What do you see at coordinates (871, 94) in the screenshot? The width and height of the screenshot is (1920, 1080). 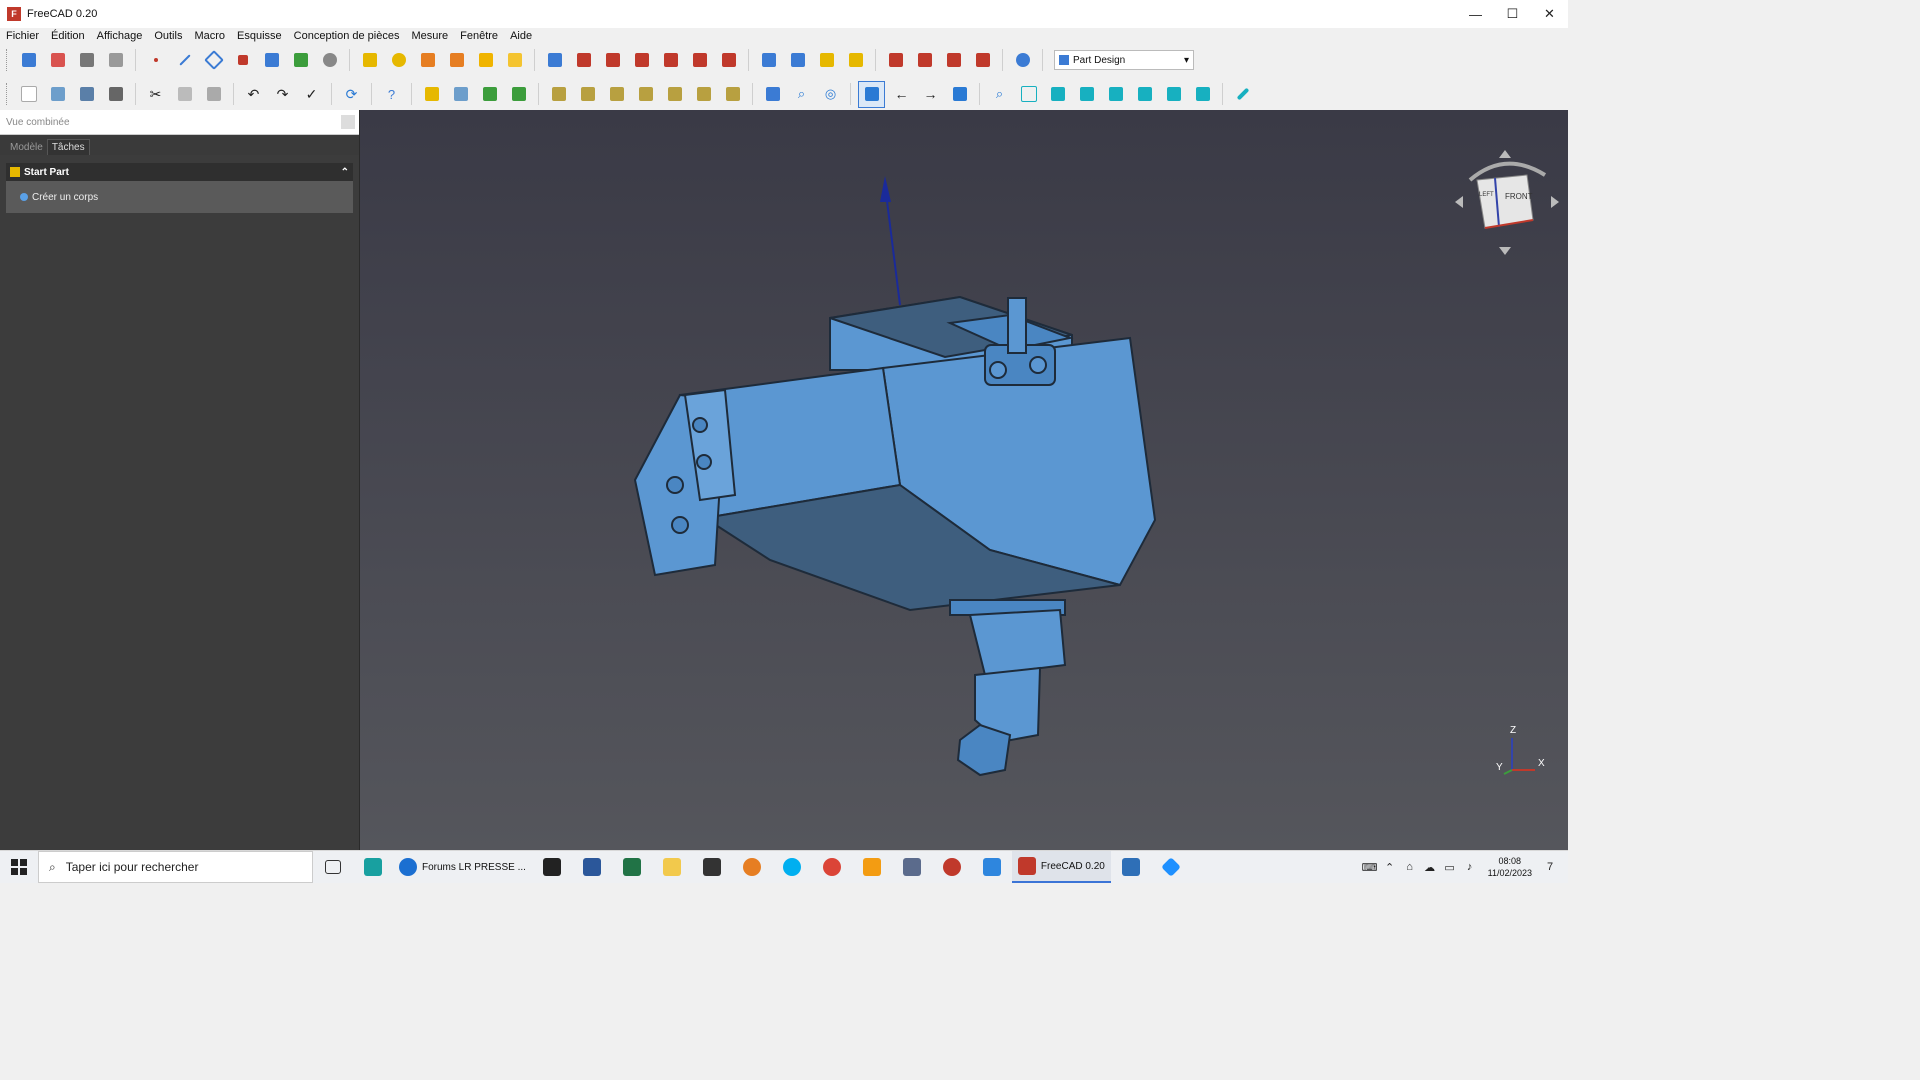 I see `selection-icon` at bounding box center [871, 94].